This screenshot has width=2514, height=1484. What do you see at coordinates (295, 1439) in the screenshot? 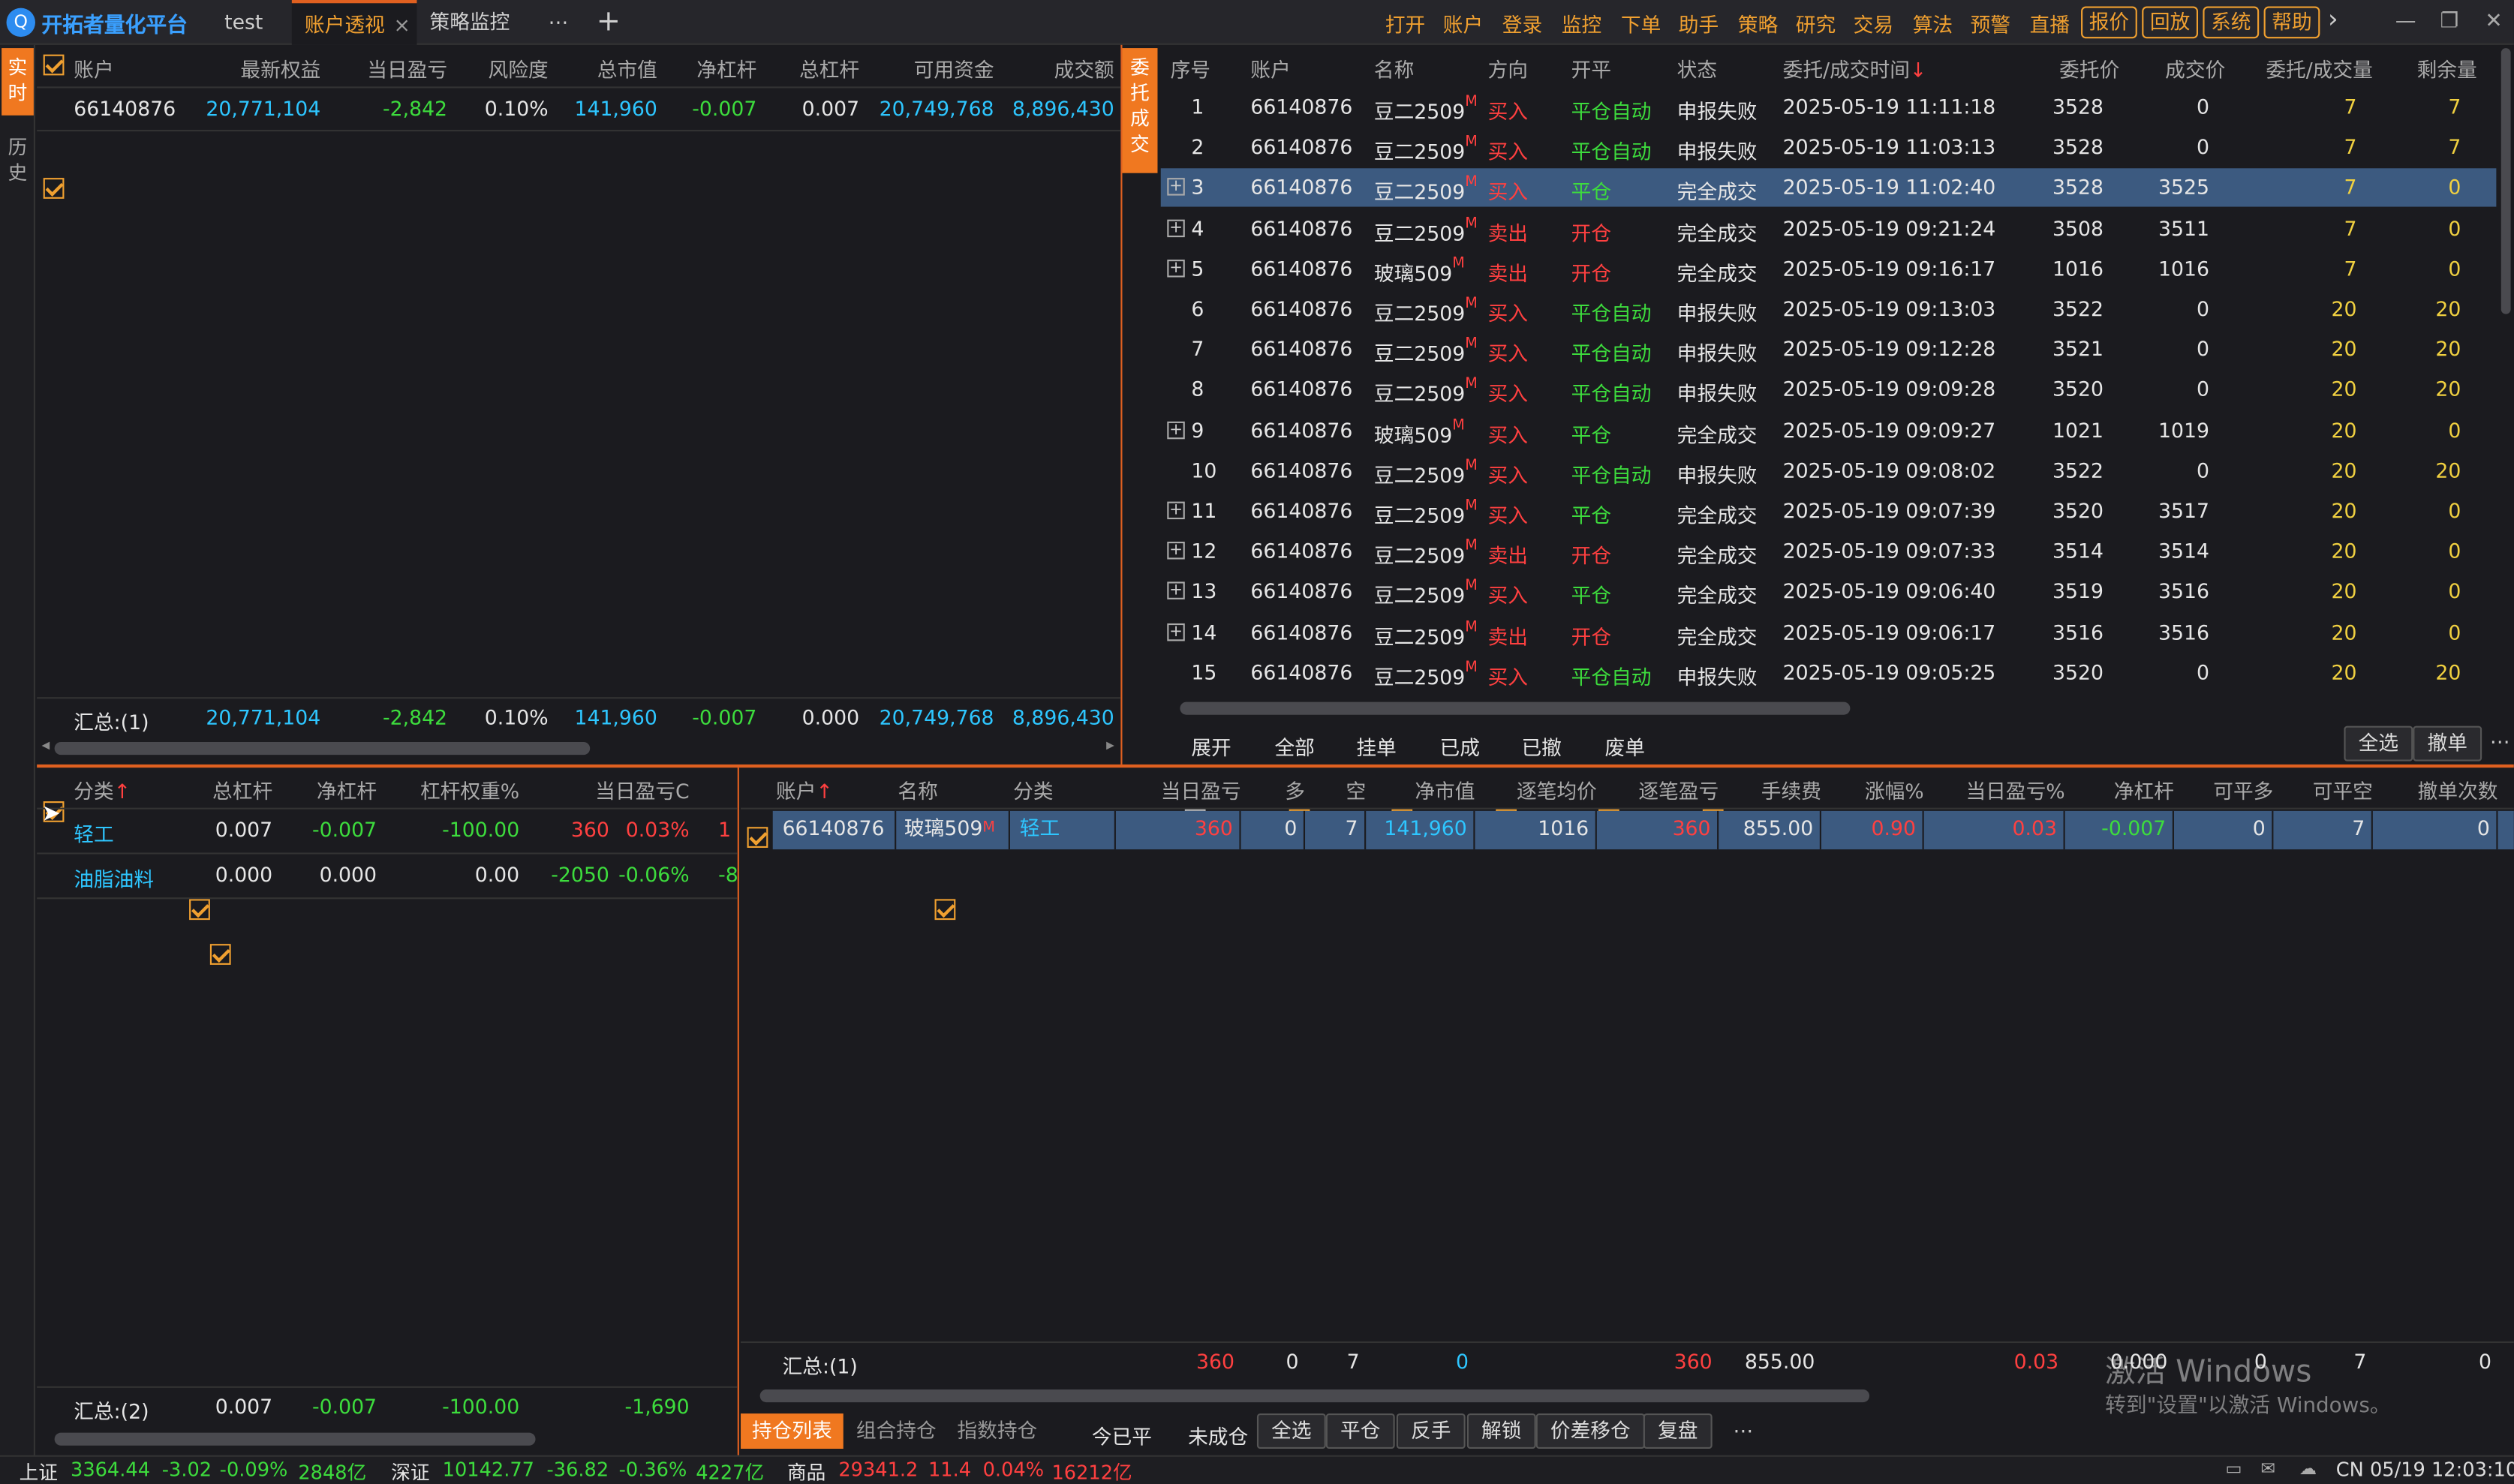
I see `category-scrollbar` at bounding box center [295, 1439].